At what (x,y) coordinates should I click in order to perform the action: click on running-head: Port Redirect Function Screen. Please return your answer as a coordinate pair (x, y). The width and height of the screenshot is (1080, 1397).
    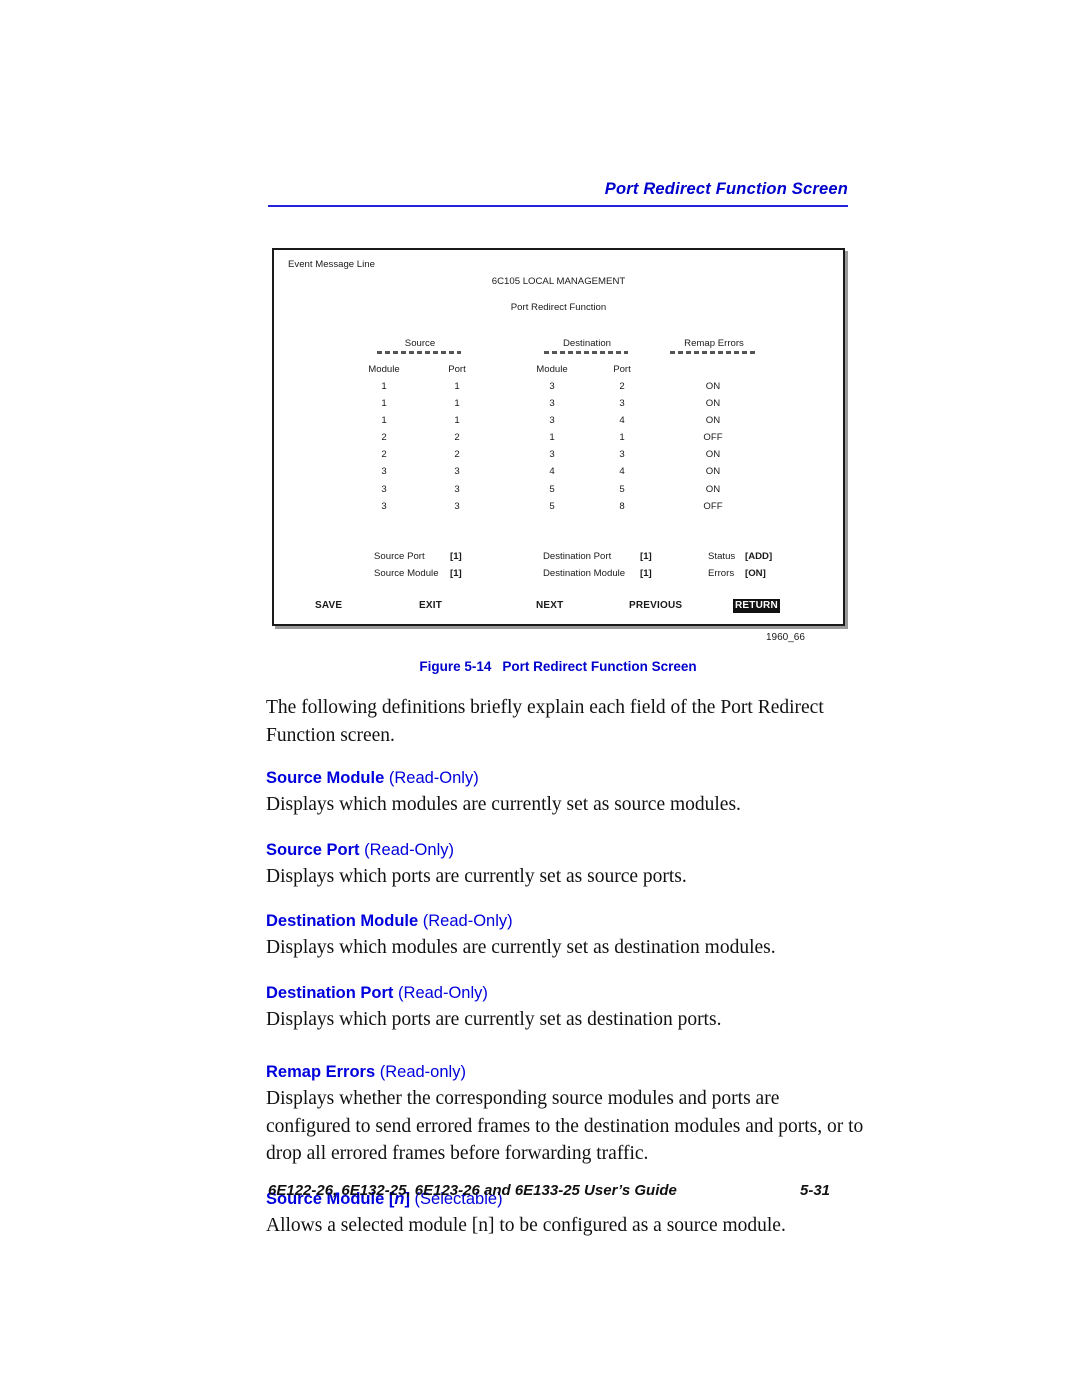
    Looking at the image, I should click on (726, 189).